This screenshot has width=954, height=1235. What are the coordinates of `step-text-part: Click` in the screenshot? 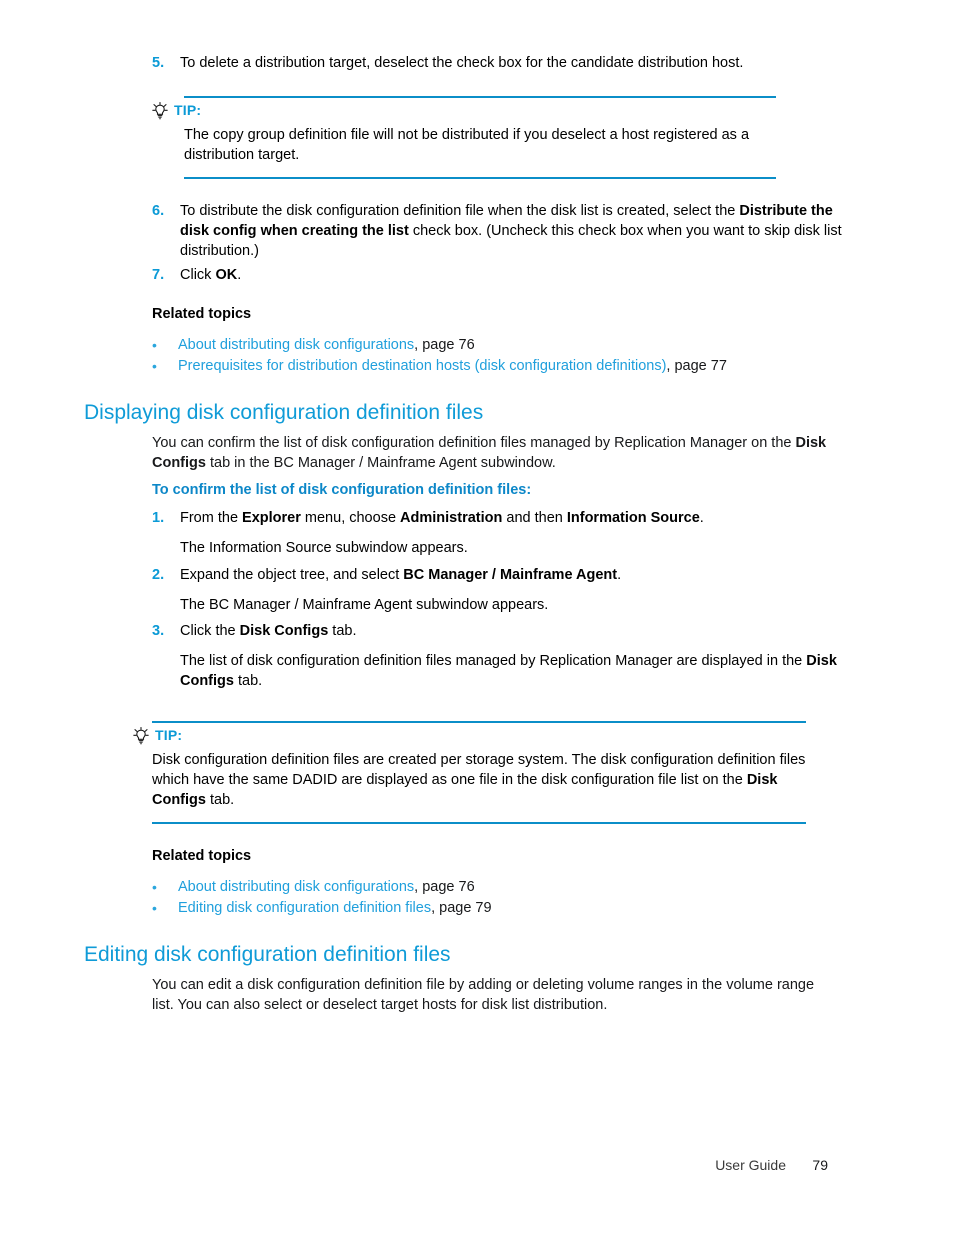 It's located at (198, 275).